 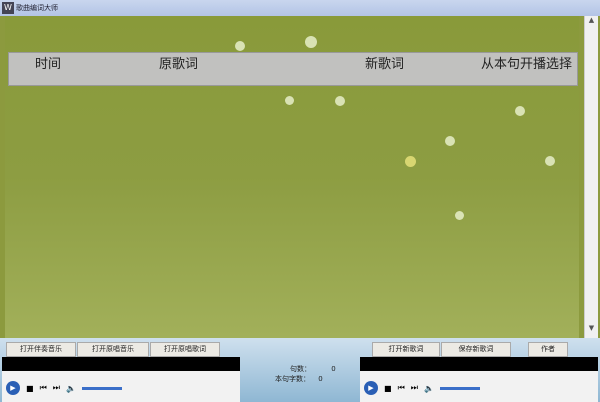 I want to click on column-time: 时间, so click(x=48, y=62).